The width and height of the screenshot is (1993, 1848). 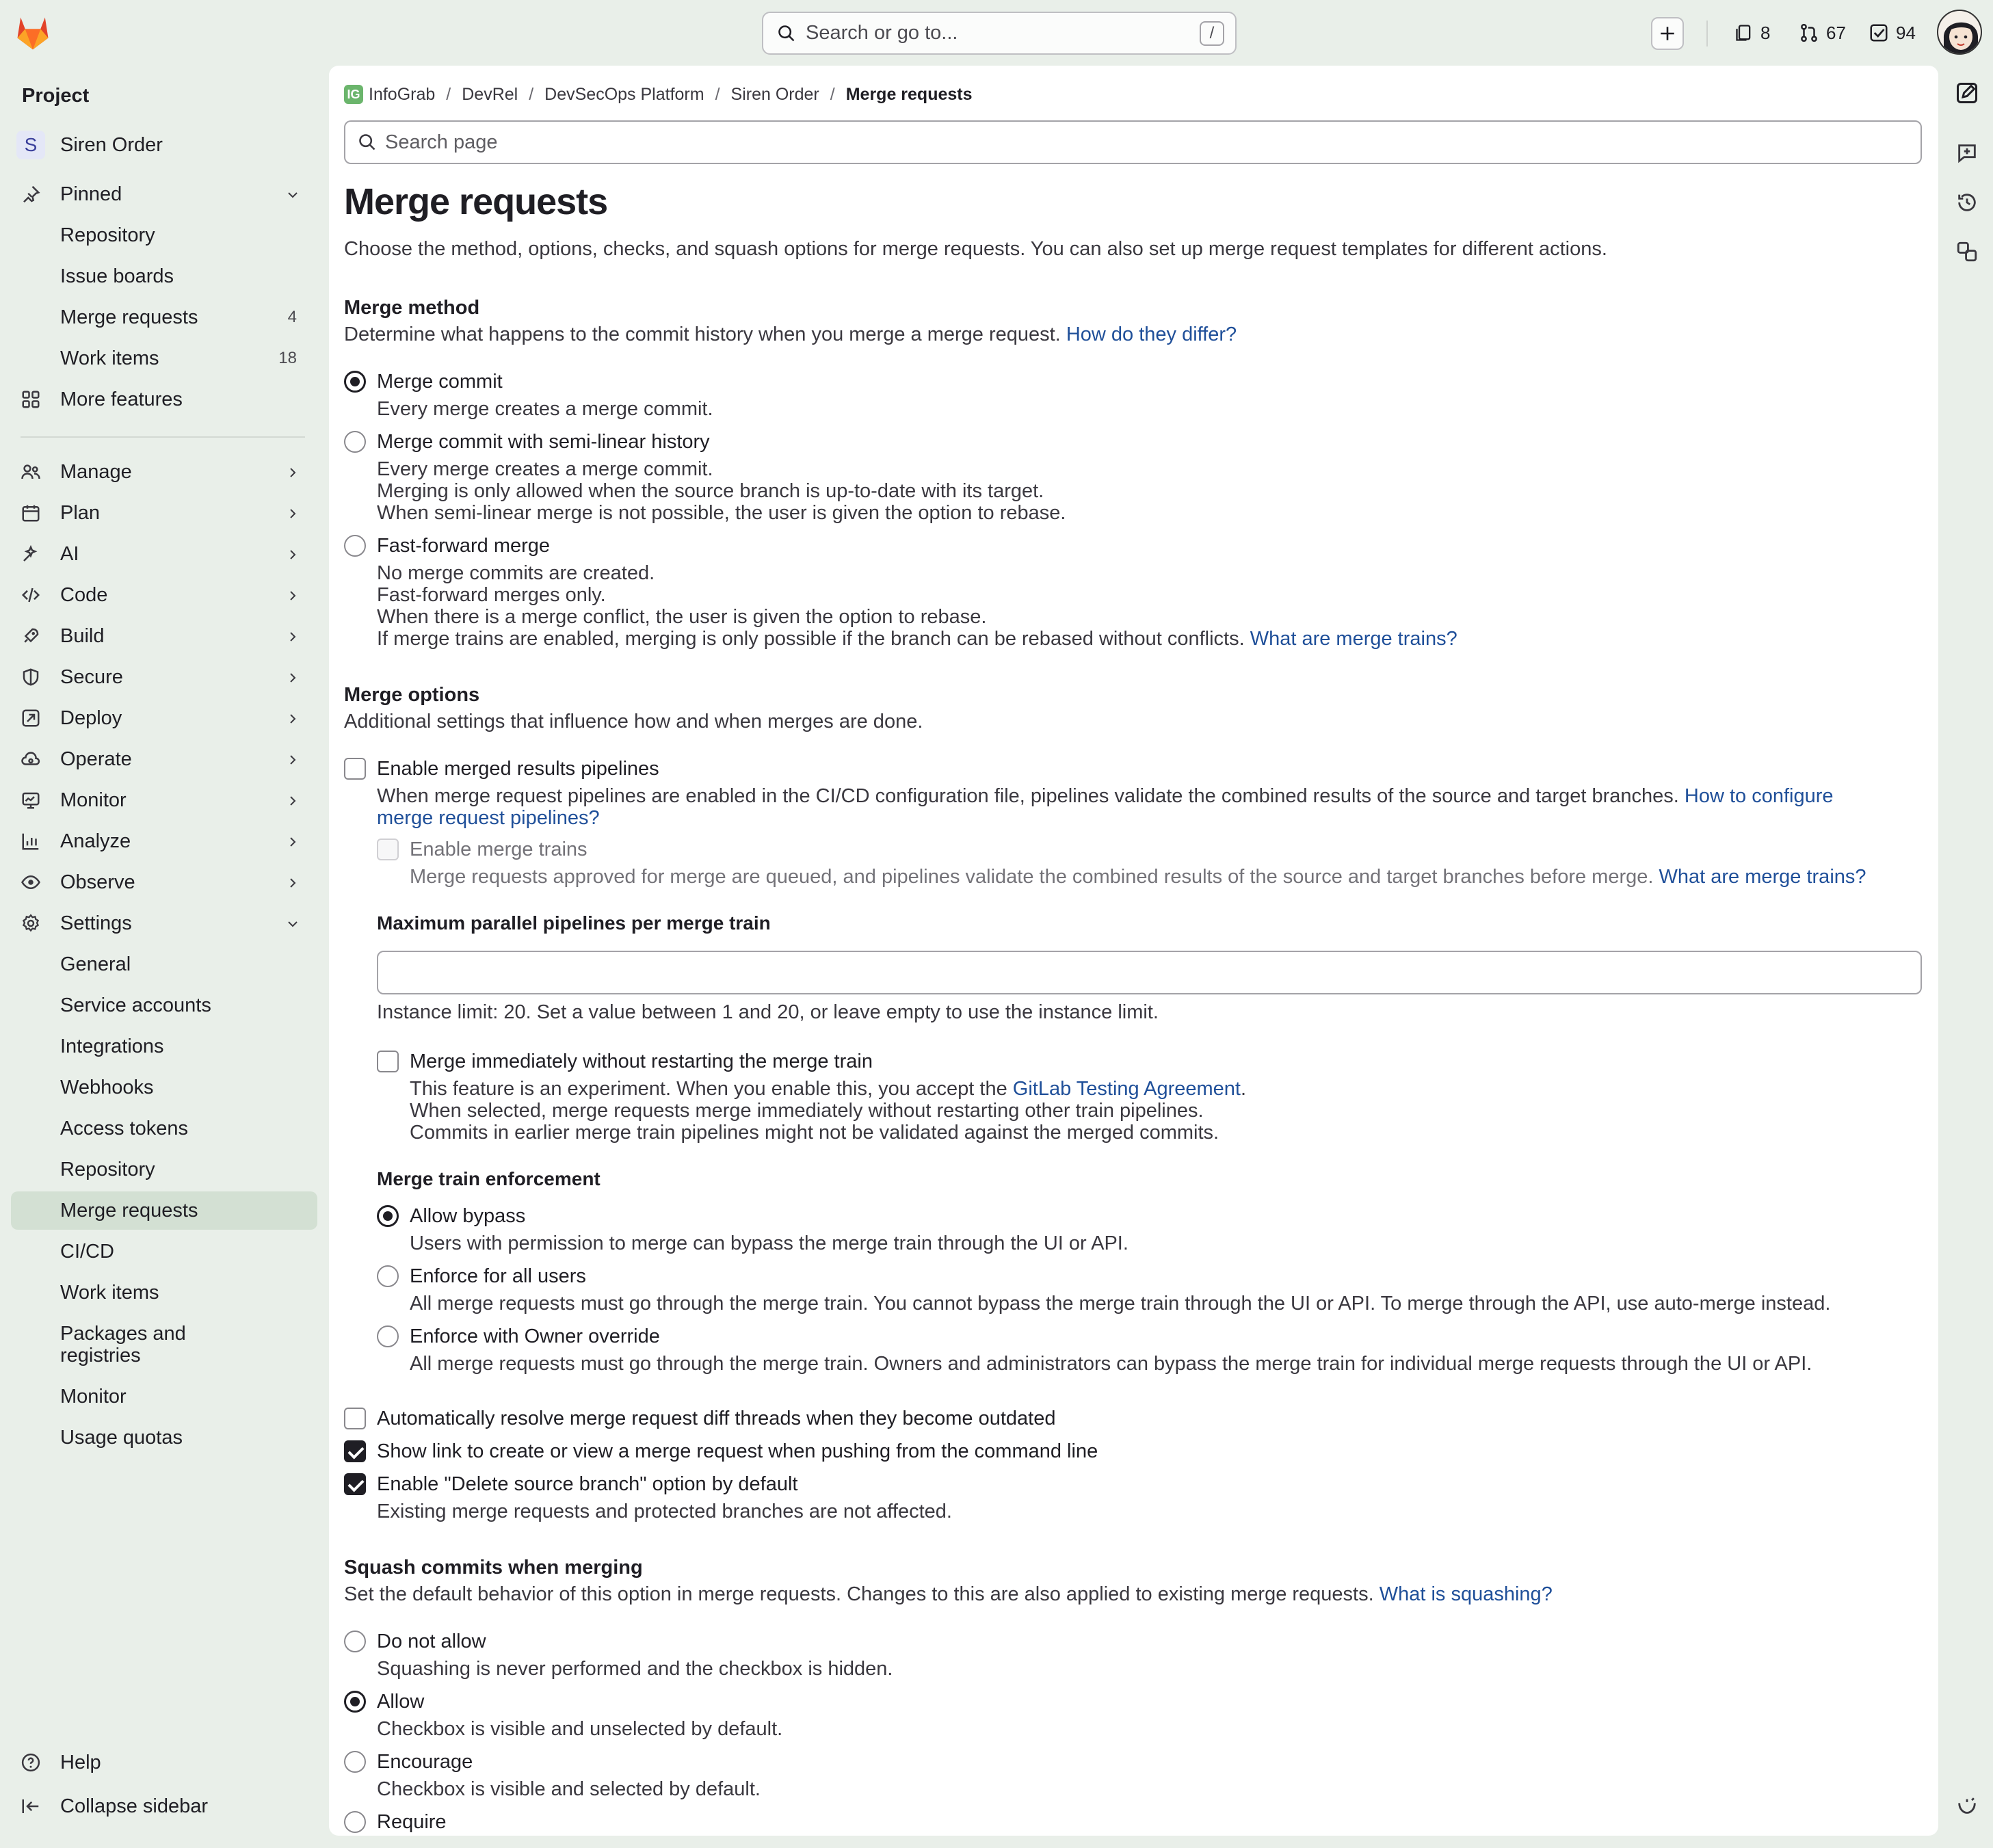 What do you see at coordinates (490, 95) in the screenshot?
I see `breadcrumb-item: DevRel` at bounding box center [490, 95].